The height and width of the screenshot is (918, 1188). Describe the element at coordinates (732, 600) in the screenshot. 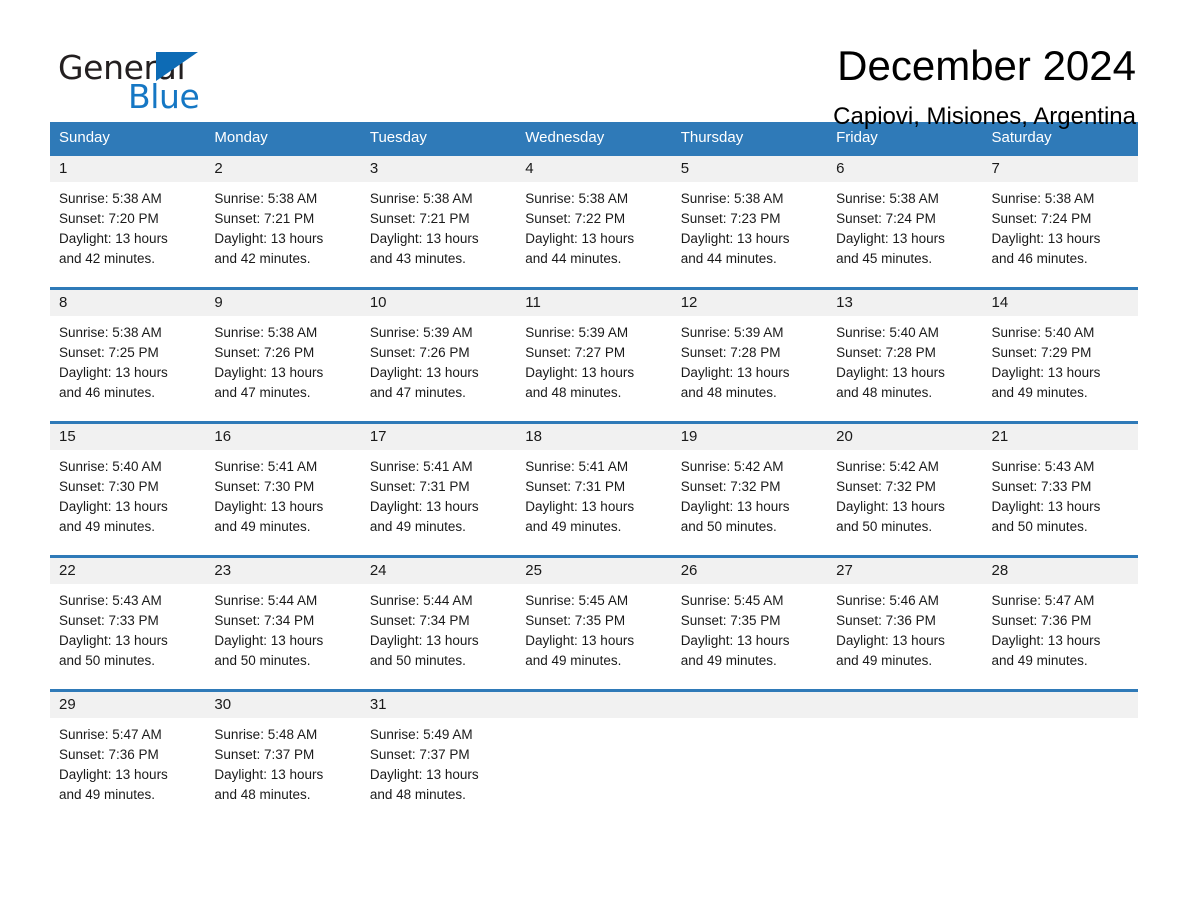

I see `sunrise-text: Sunrise: 5:45 AM` at that location.